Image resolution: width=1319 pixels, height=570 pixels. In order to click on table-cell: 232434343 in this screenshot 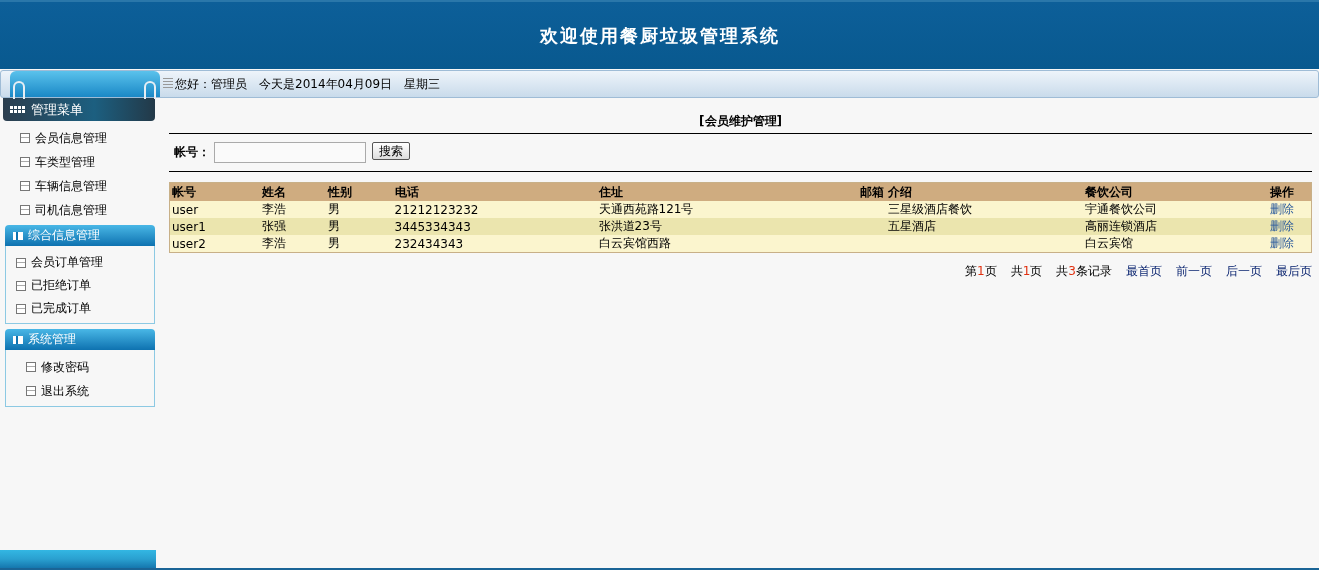, I will do `click(429, 243)`.